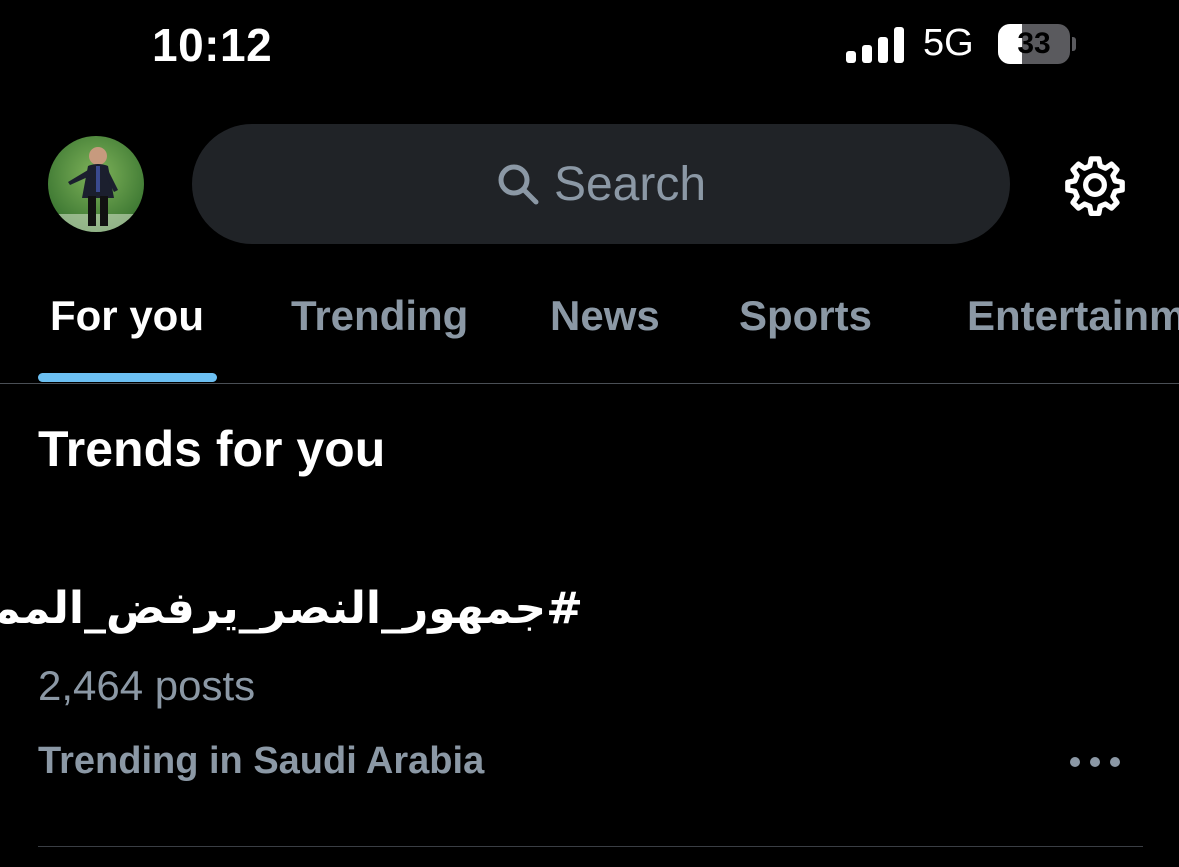 This screenshot has height=867, width=1179. What do you see at coordinates (518, 184) in the screenshot?
I see `search-icon` at bounding box center [518, 184].